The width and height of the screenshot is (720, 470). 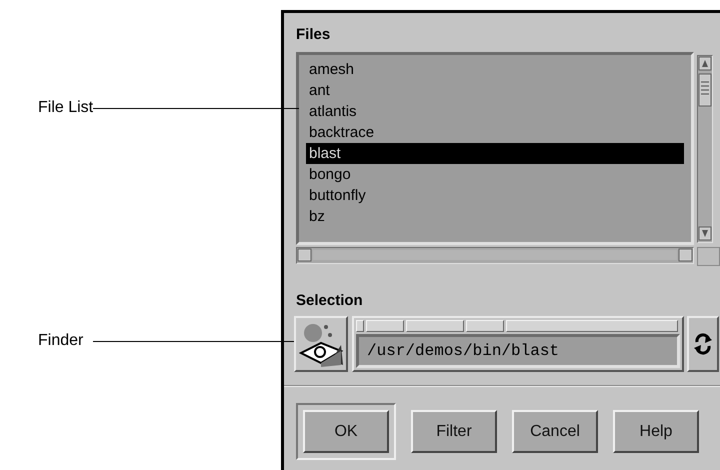 I want to click on file-item: bz, so click(x=495, y=216).